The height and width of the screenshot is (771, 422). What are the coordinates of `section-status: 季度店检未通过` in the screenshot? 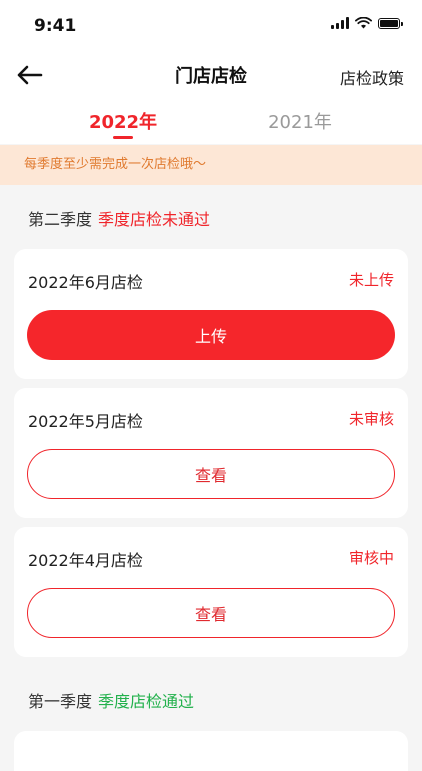 It's located at (154, 219).